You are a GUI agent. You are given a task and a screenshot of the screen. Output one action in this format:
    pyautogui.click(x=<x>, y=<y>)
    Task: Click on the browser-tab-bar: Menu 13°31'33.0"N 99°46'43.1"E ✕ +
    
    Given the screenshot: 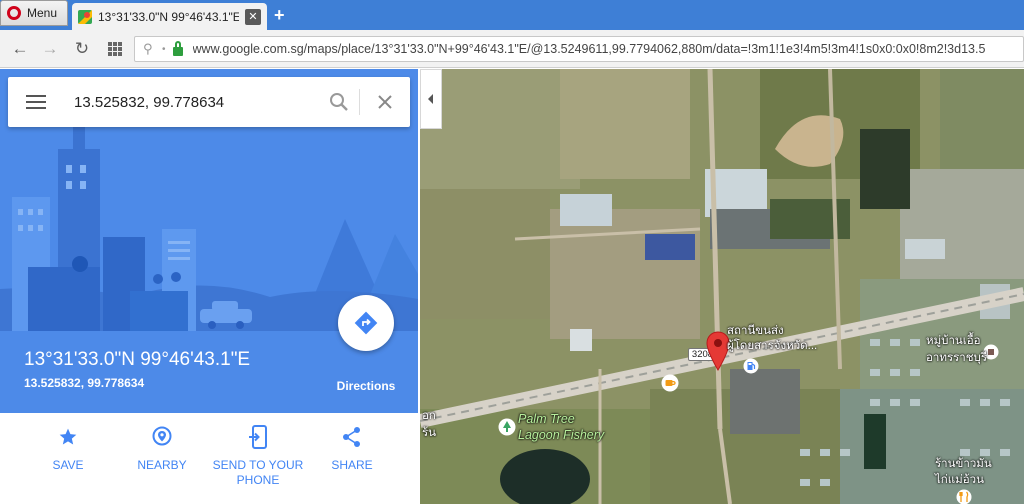 What is the action you would take?
    pyautogui.click(x=512, y=15)
    